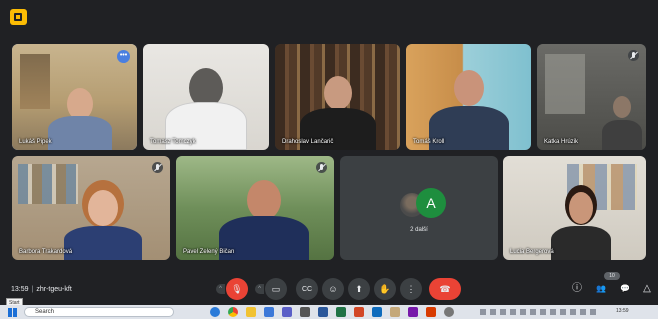 This screenshot has height=319, width=658. I want to click on meet-logo-icon, so click(18, 17).